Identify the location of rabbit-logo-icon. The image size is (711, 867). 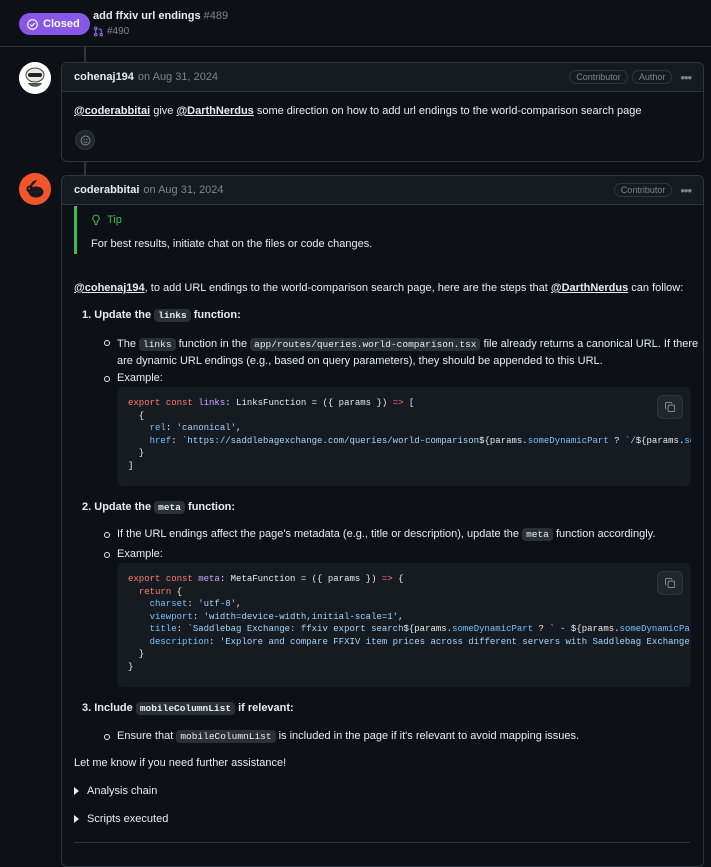
(35, 189).